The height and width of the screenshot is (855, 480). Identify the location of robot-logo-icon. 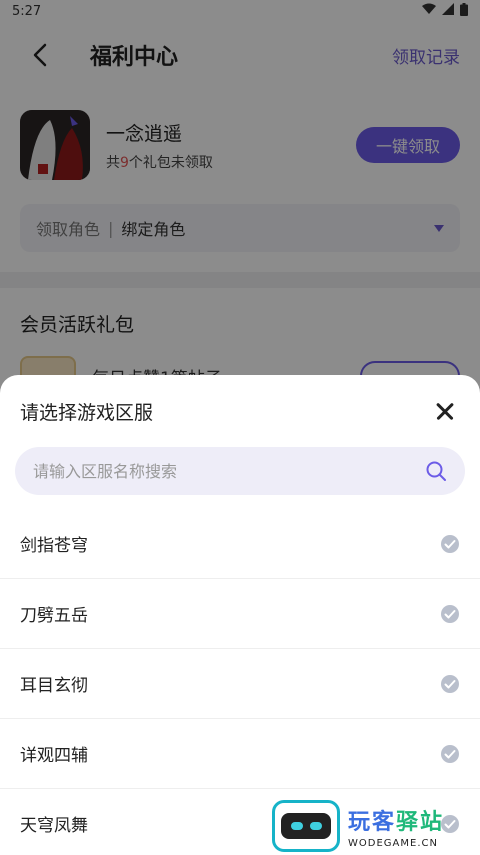
(306, 826).